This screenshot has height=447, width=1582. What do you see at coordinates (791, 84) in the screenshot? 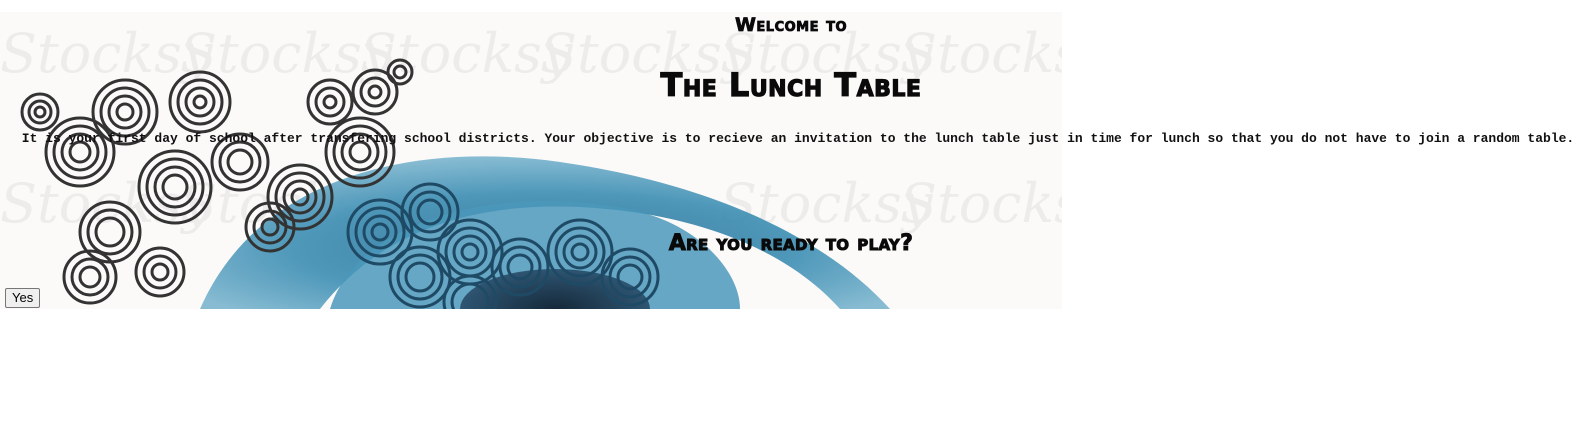
I see `page-title: The Lunch Table` at bounding box center [791, 84].